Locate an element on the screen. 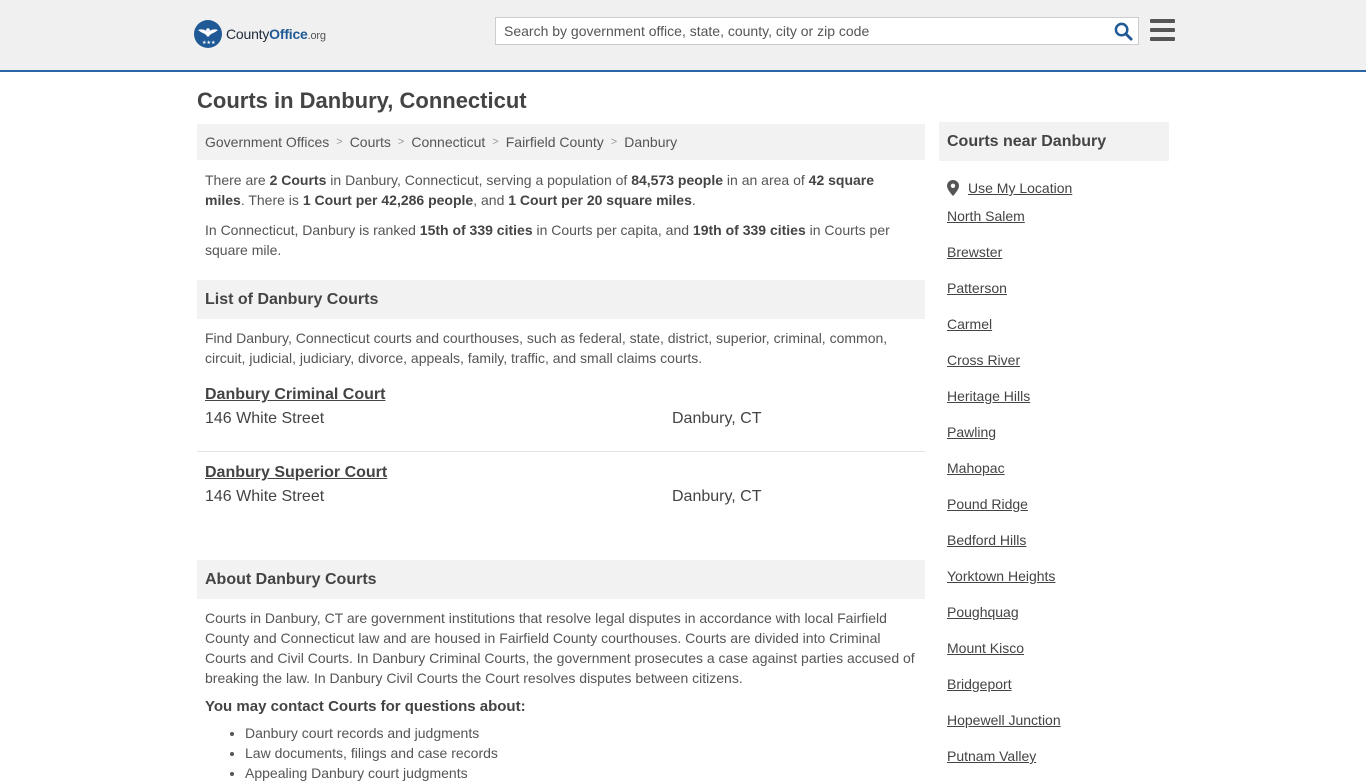 The image size is (1366, 783). breadcrumb-fairfield-county: Fairfield County is located at coordinates (555, 142).